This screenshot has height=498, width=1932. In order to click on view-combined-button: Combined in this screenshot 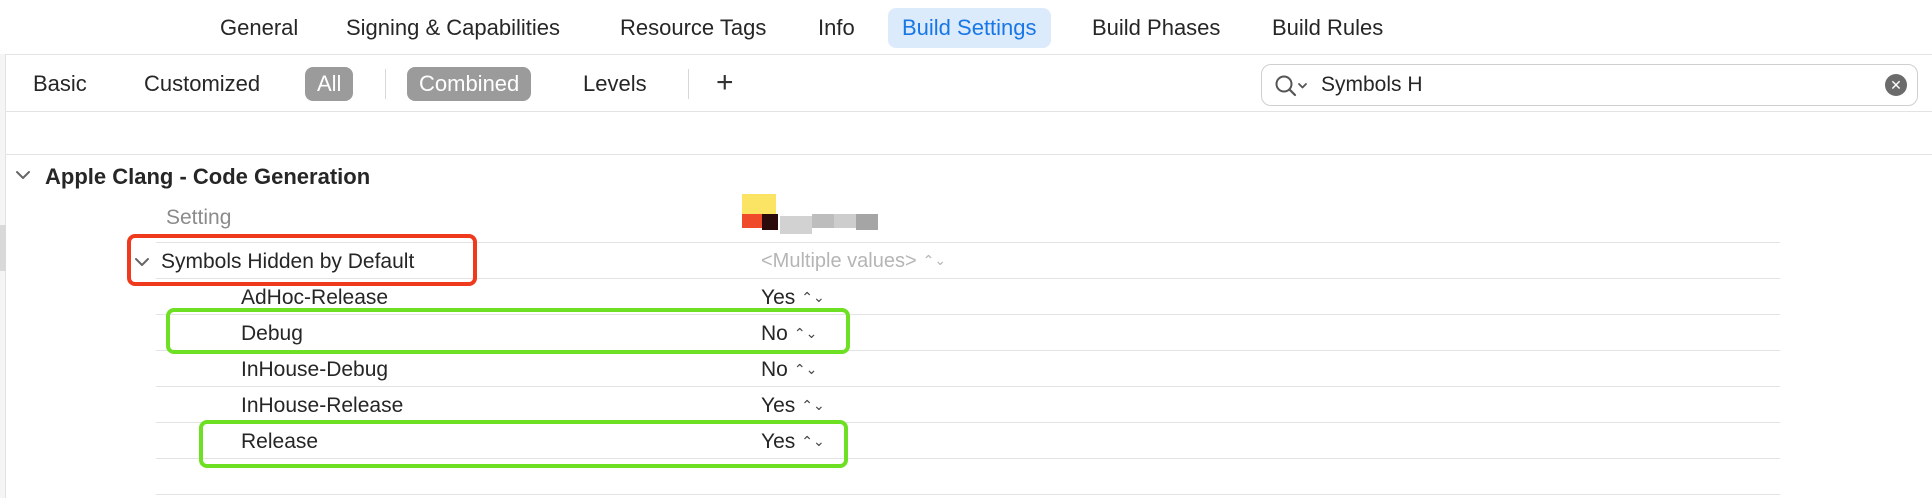, I will do `click(469, 84)`.